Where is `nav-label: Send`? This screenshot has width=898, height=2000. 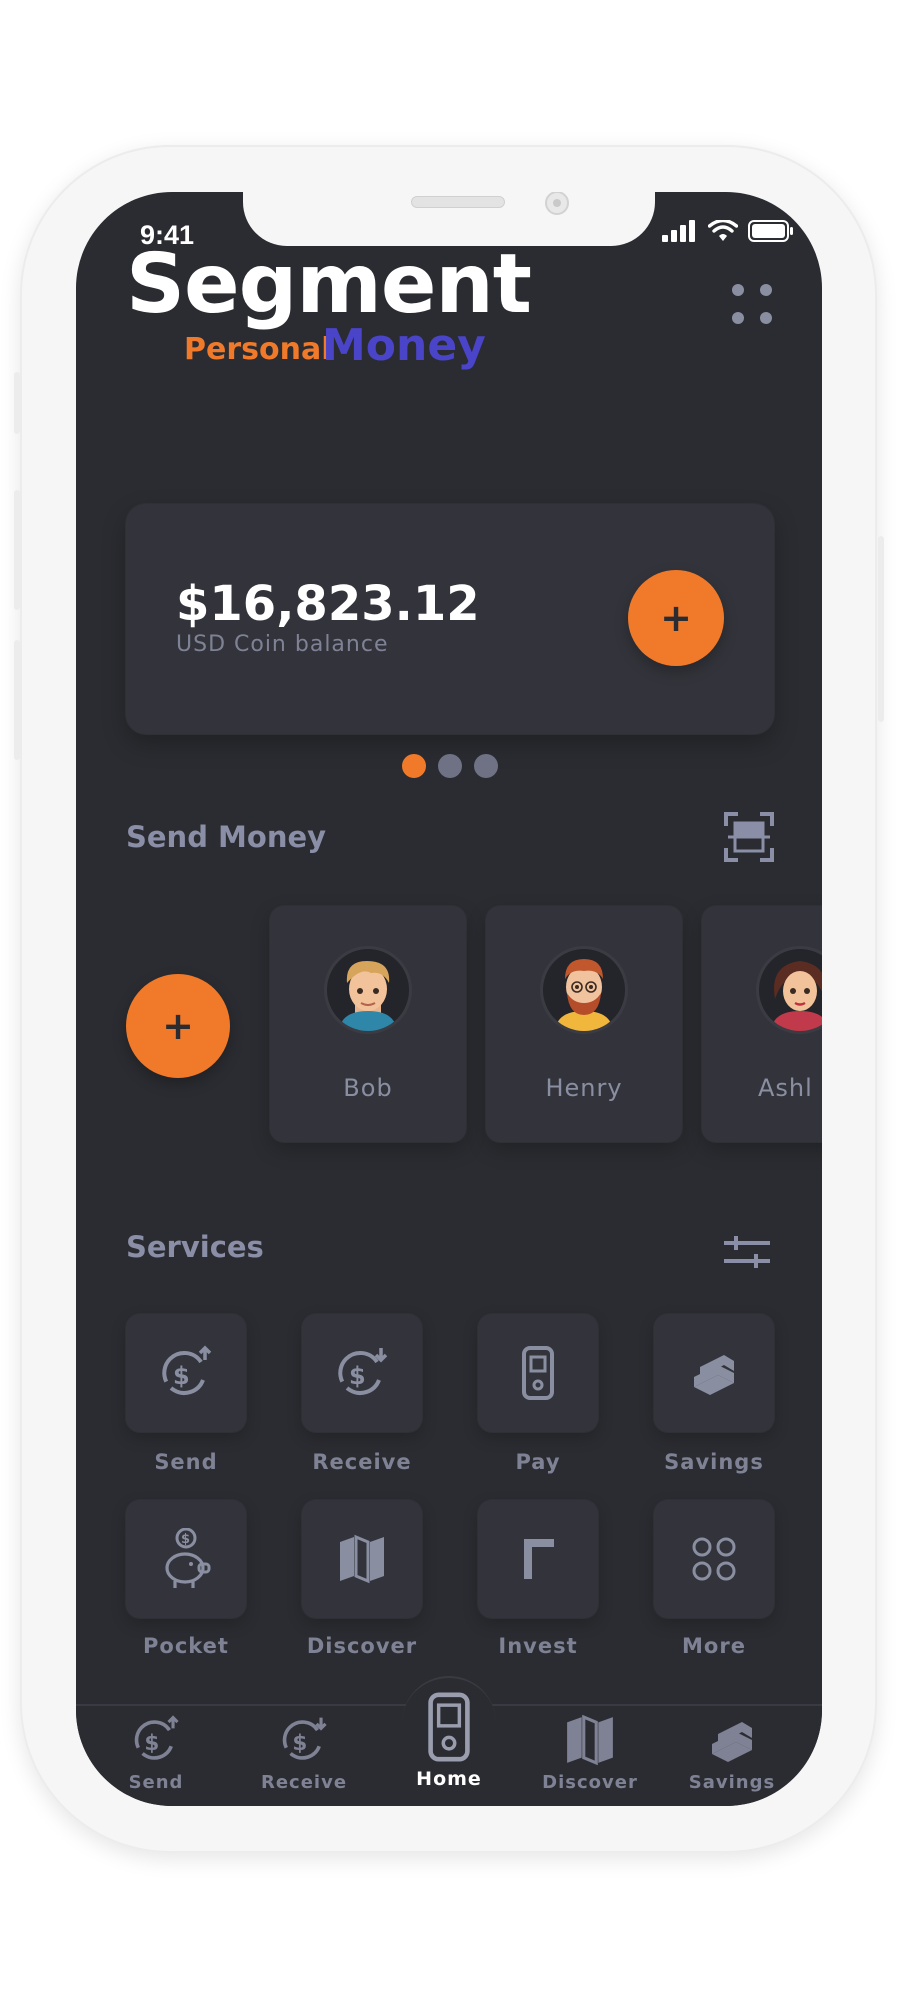
nav-label: Send is located at coordinates (156, 1782).